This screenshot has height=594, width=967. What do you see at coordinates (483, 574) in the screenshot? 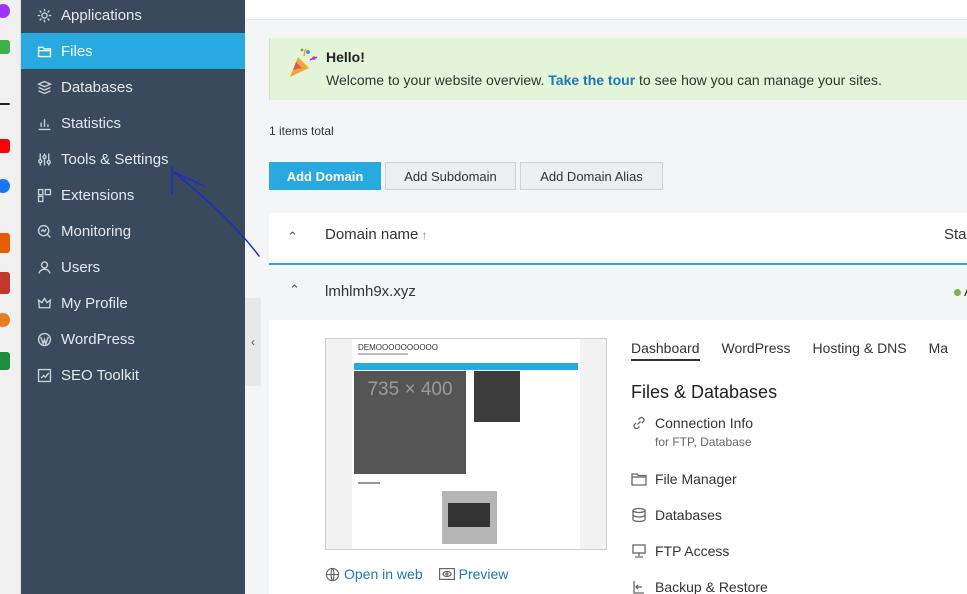
I see `preview-label: Preview` at bounding box center [483, 574].